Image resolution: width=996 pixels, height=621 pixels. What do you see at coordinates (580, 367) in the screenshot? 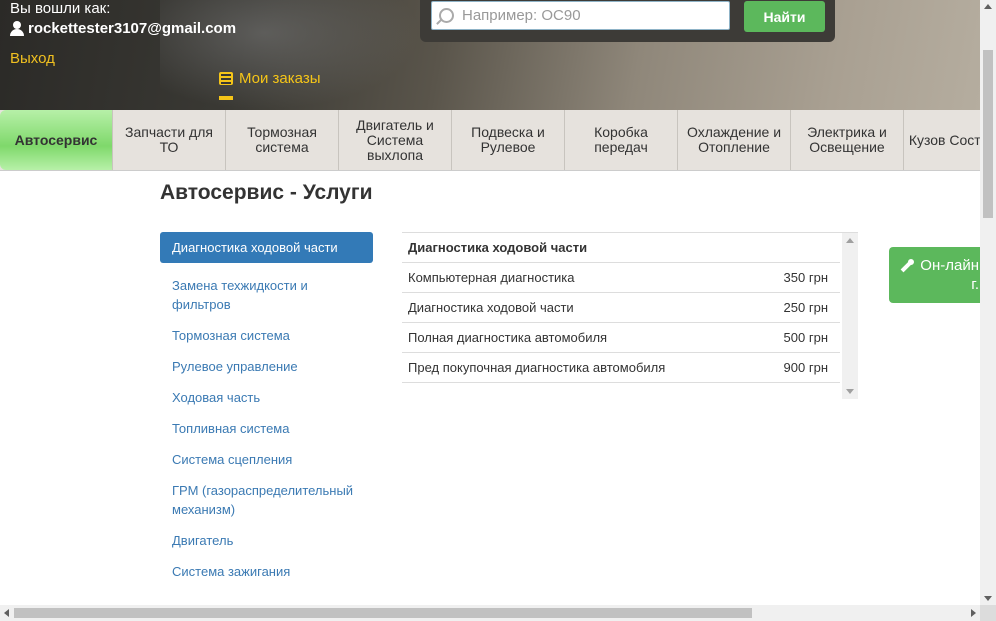
I see `service-name: Пред покупочная диагностика автомобиля` at bounding box center [580, 367].